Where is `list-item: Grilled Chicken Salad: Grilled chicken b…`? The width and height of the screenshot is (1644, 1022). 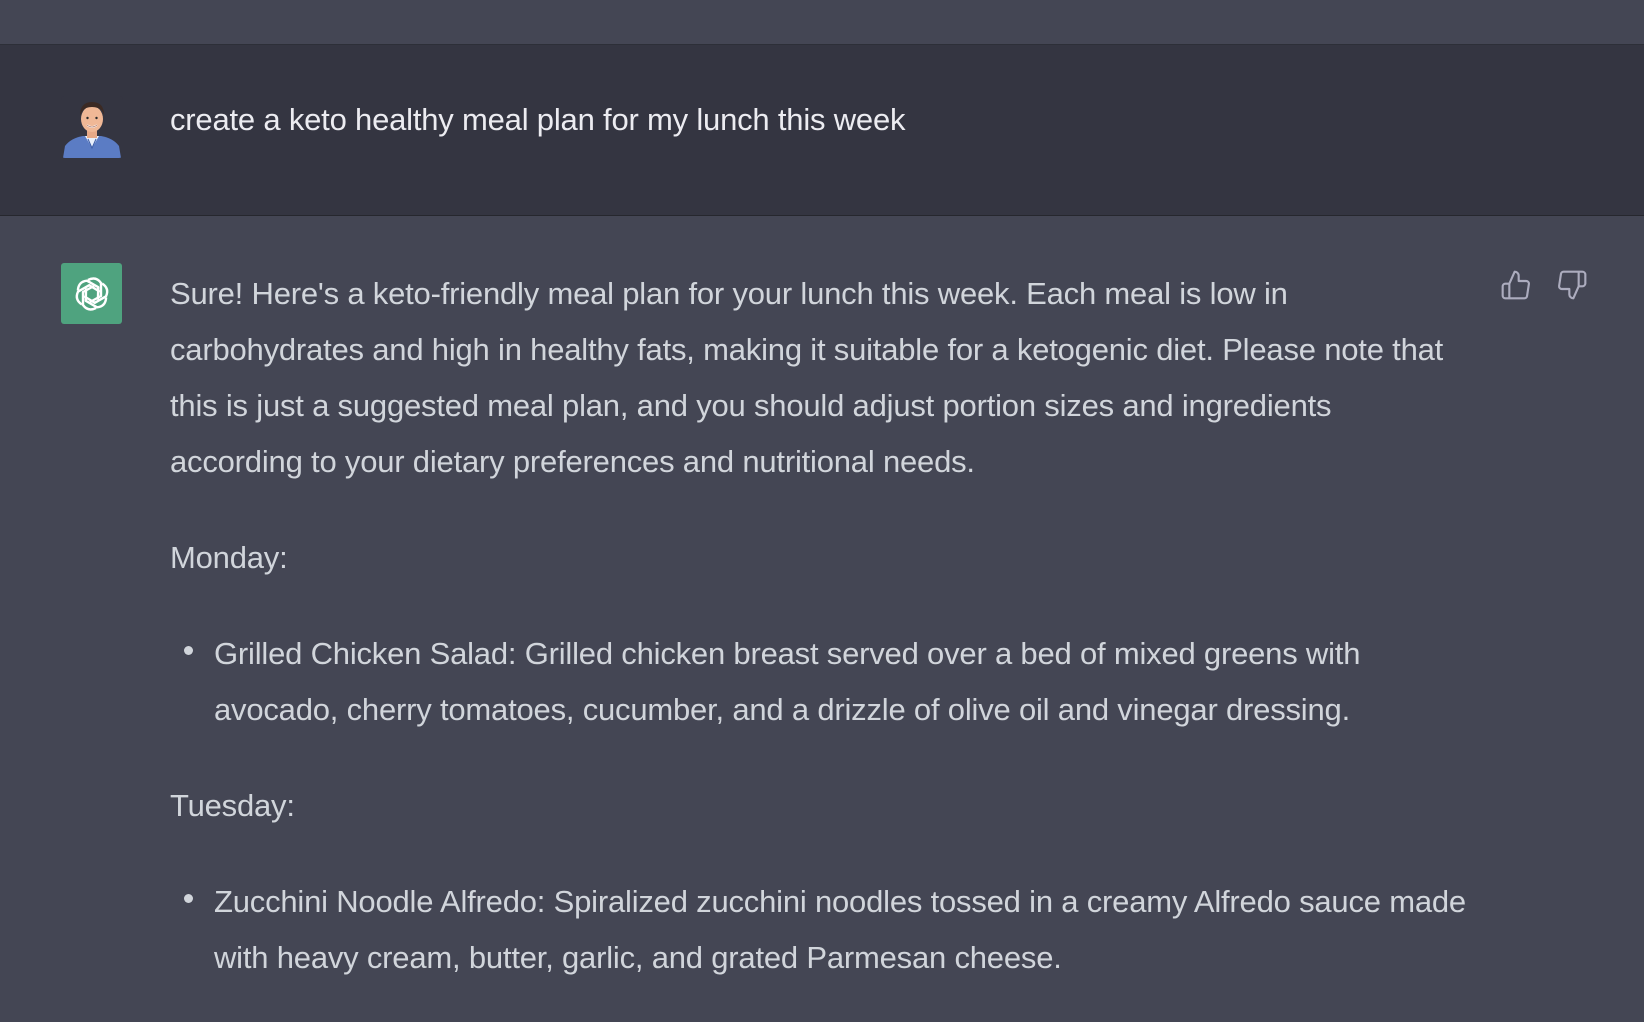
list-item: Grilled Chicken Salad: Grilled chicken b… is located at coordinates (820, 682).